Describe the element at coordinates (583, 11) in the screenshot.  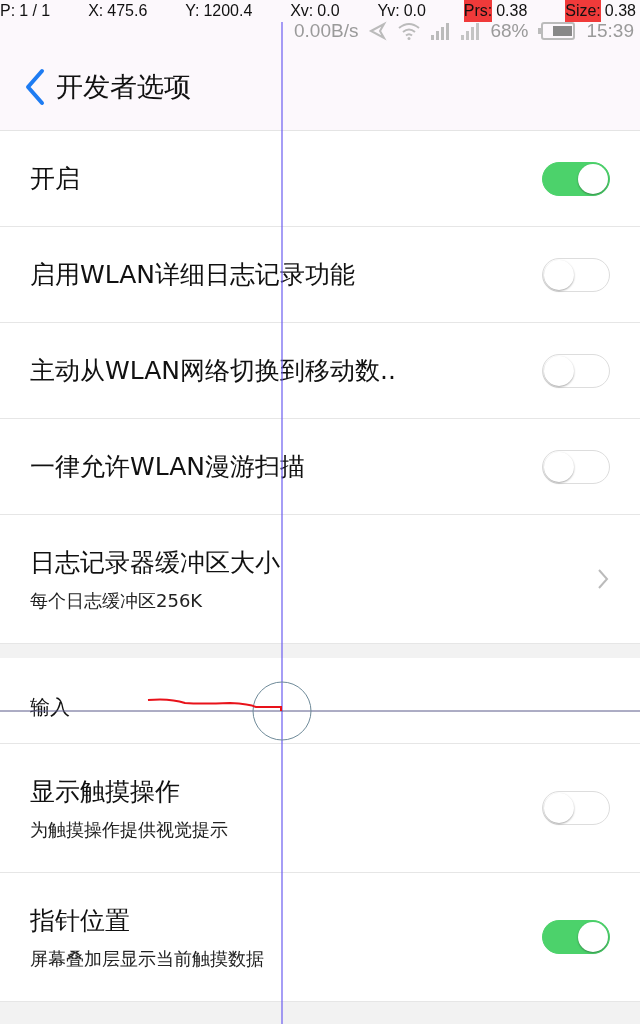
I see `pointer-stat-label: Size:` at that location.